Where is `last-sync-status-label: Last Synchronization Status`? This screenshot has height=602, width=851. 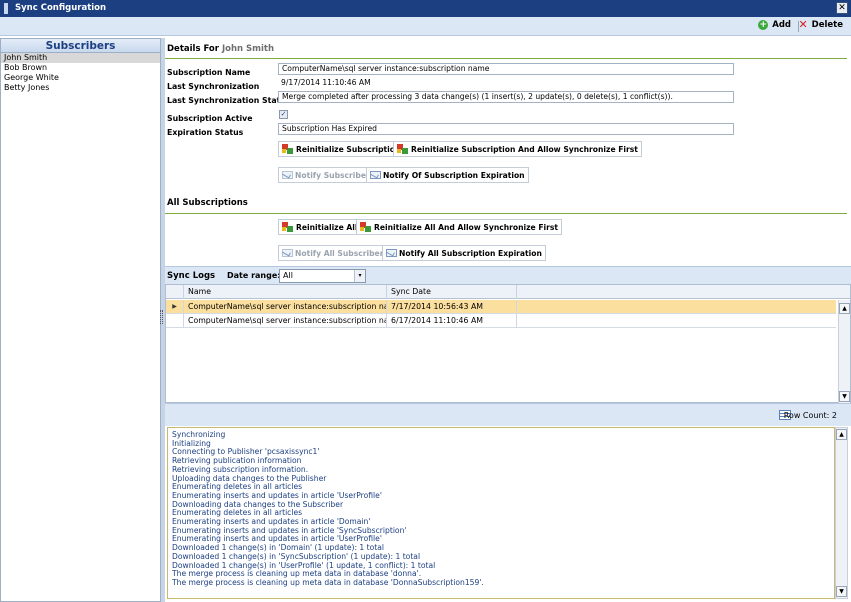
last-sync-status-label: Last Synchronization Status is located at coordinates (229, 100).